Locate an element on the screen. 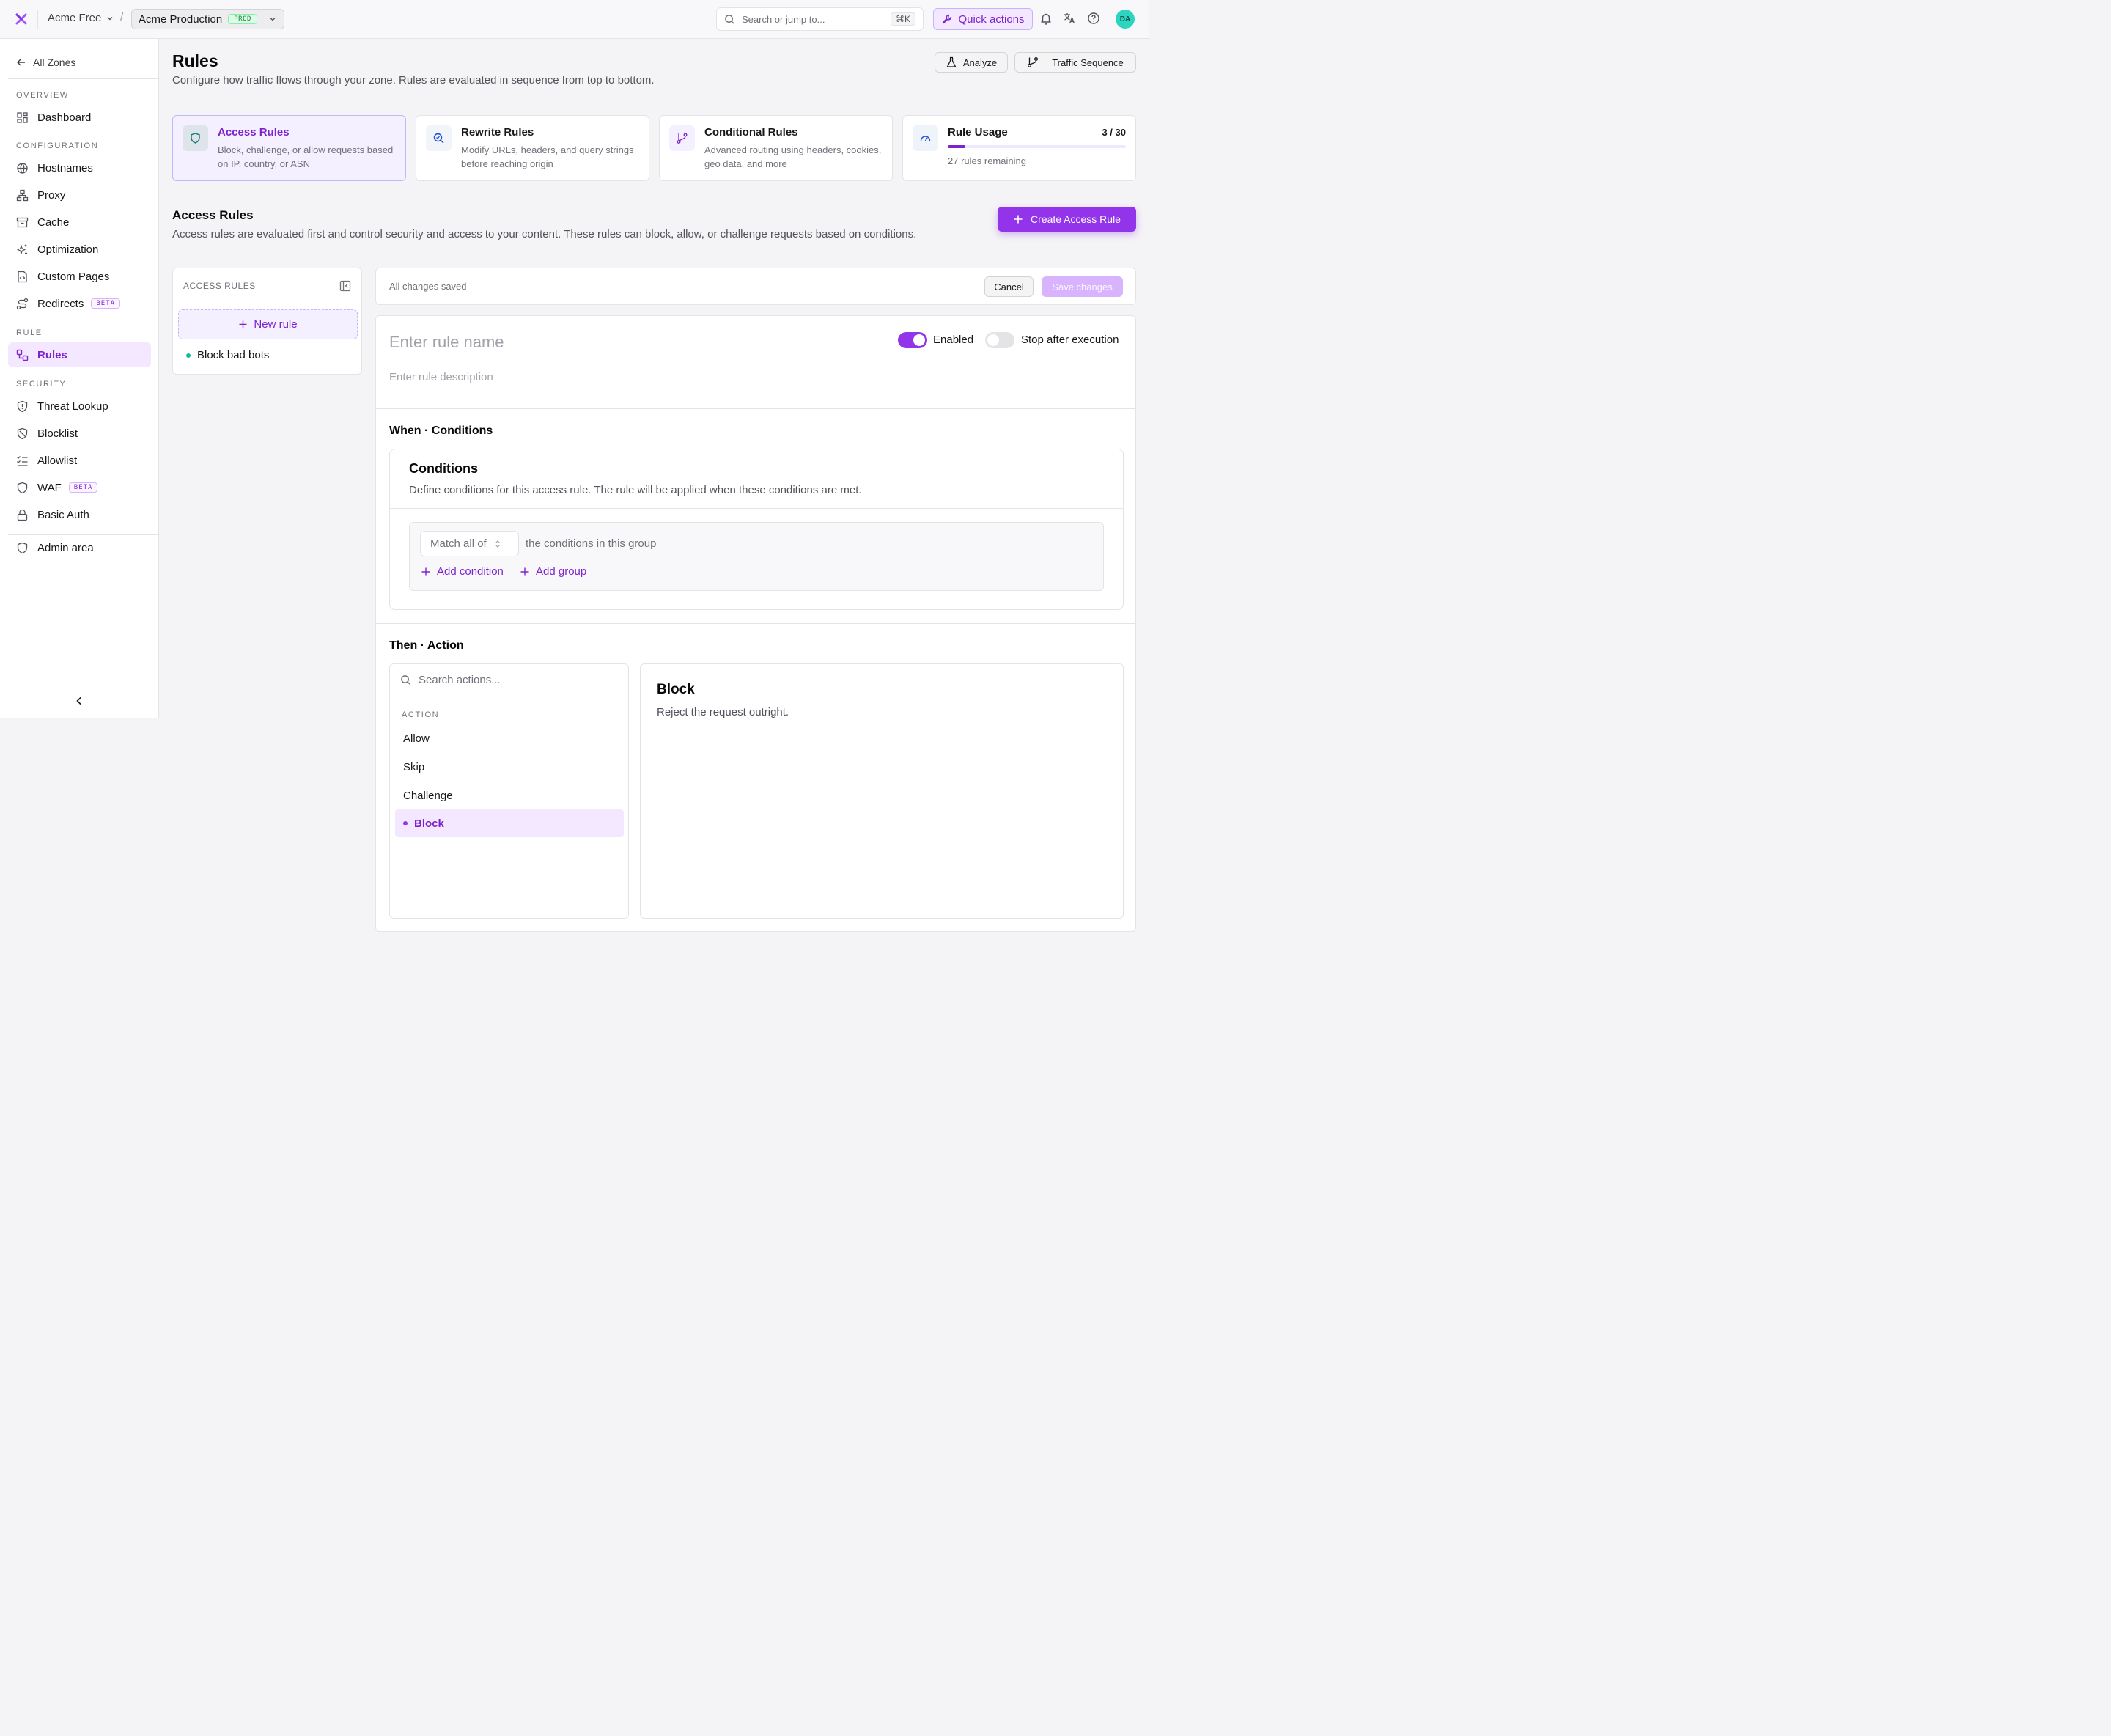 The image size is (2111, 1736). add-condition-button: Add condition is located at coordinates (462, 571).